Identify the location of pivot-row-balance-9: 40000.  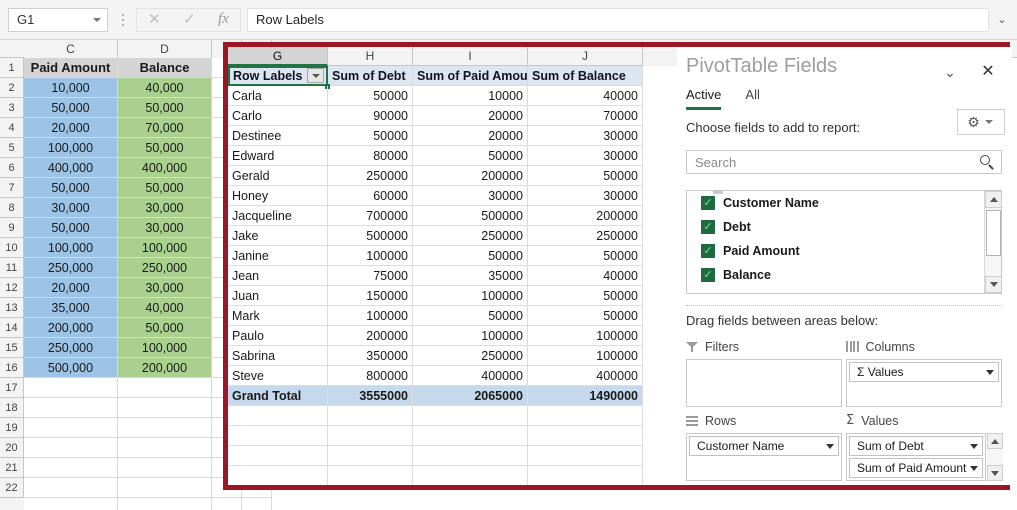
(585, 276).